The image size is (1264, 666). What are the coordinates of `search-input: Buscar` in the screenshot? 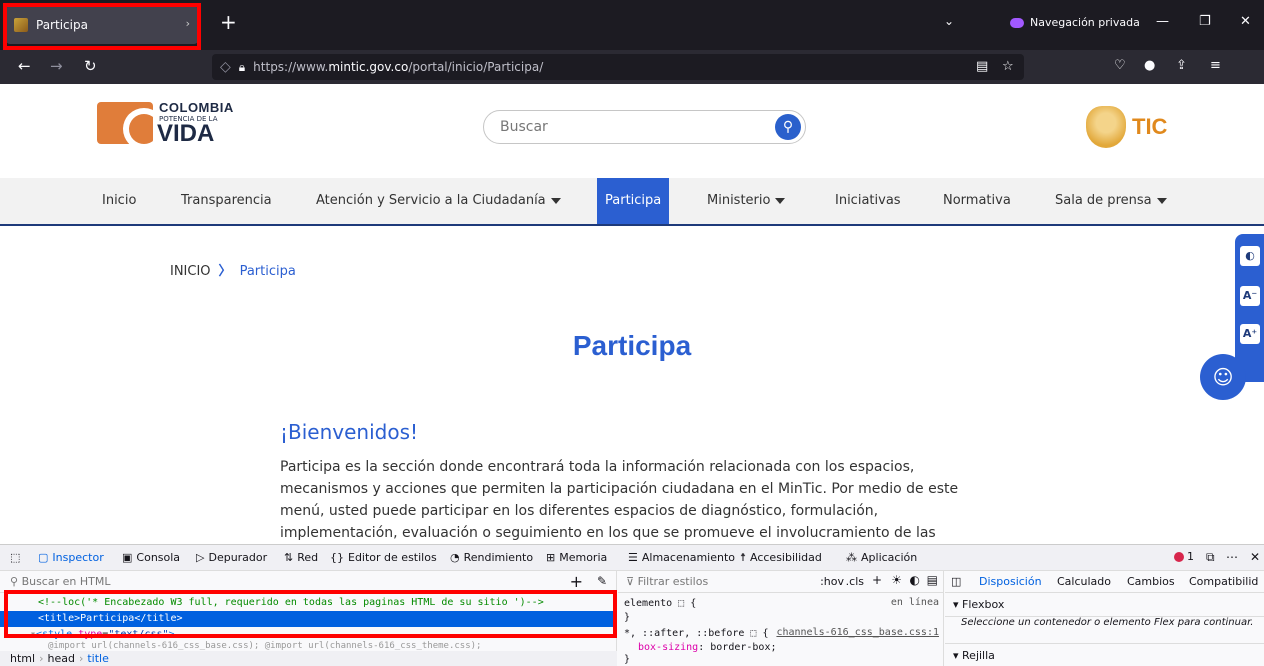 It's located at (524, 127).